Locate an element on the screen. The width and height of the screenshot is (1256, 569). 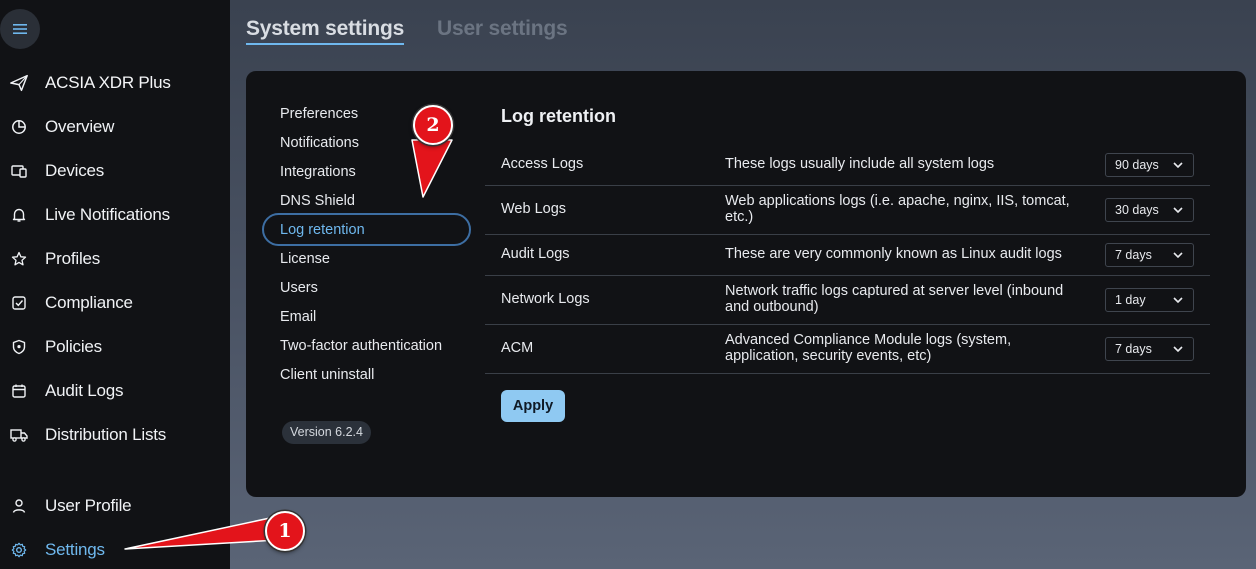
sidebar-item-label: Profiles is located at coordinates (73, 258).